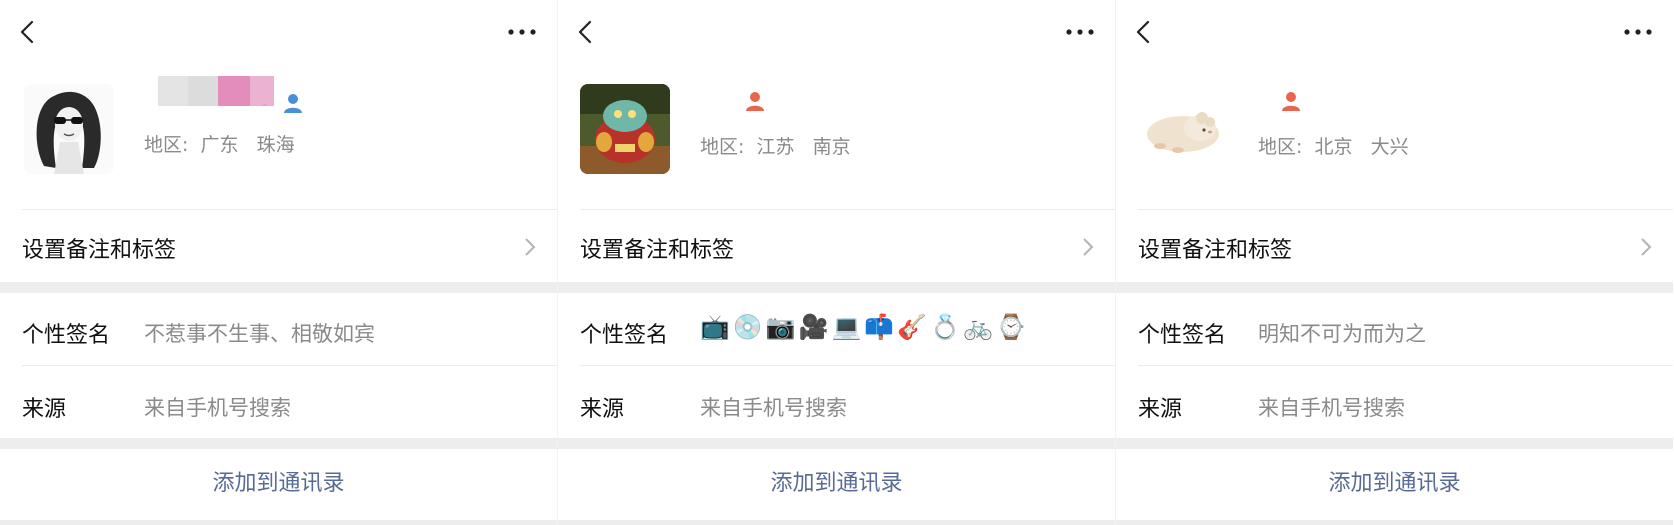  What do you see at coordinates (216, 91) in the screenshot?
I see `nickname-blurred` at bounding box center [216, 91].